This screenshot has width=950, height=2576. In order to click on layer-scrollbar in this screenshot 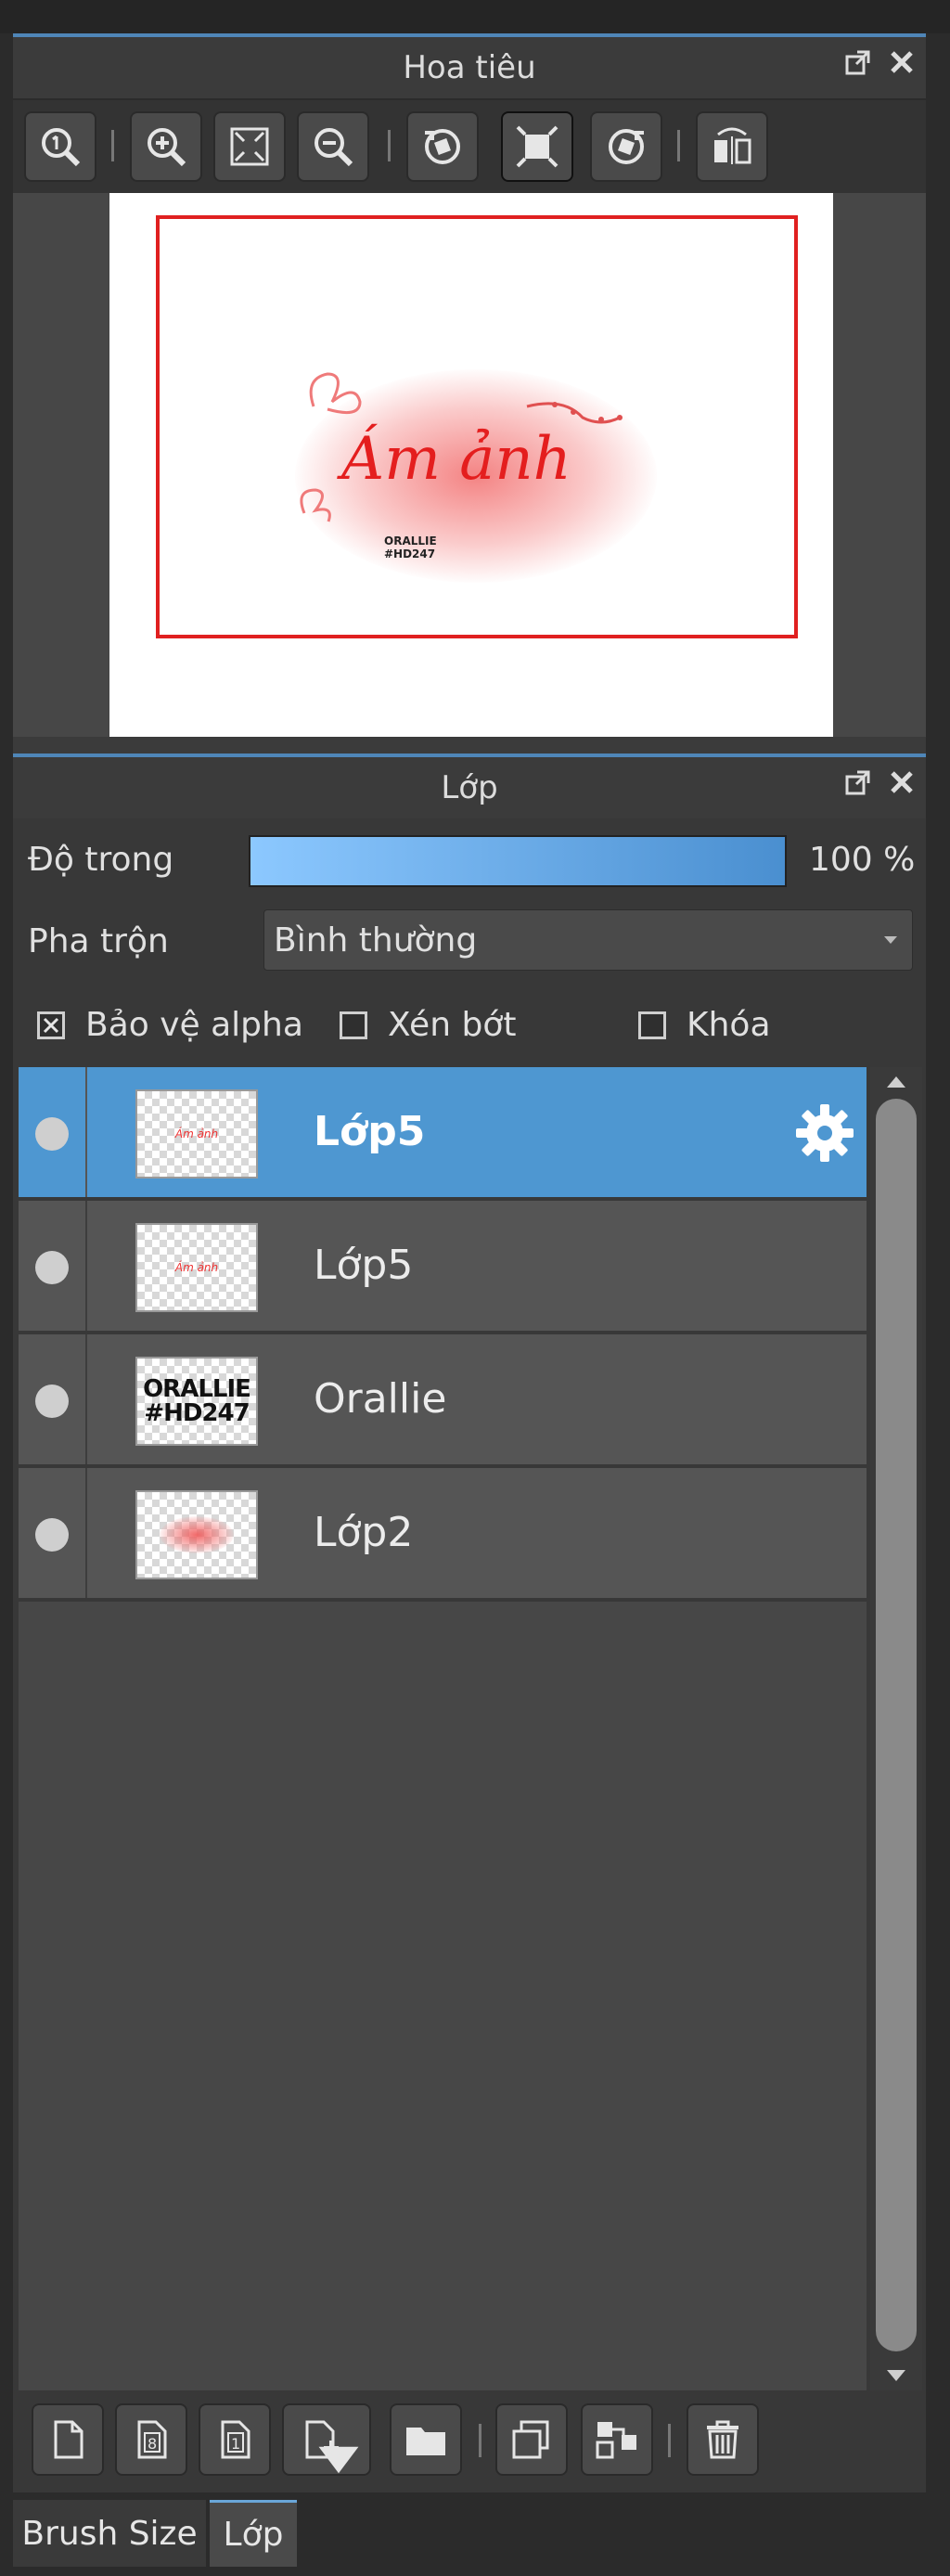, I will do `click(896, 1728)`.